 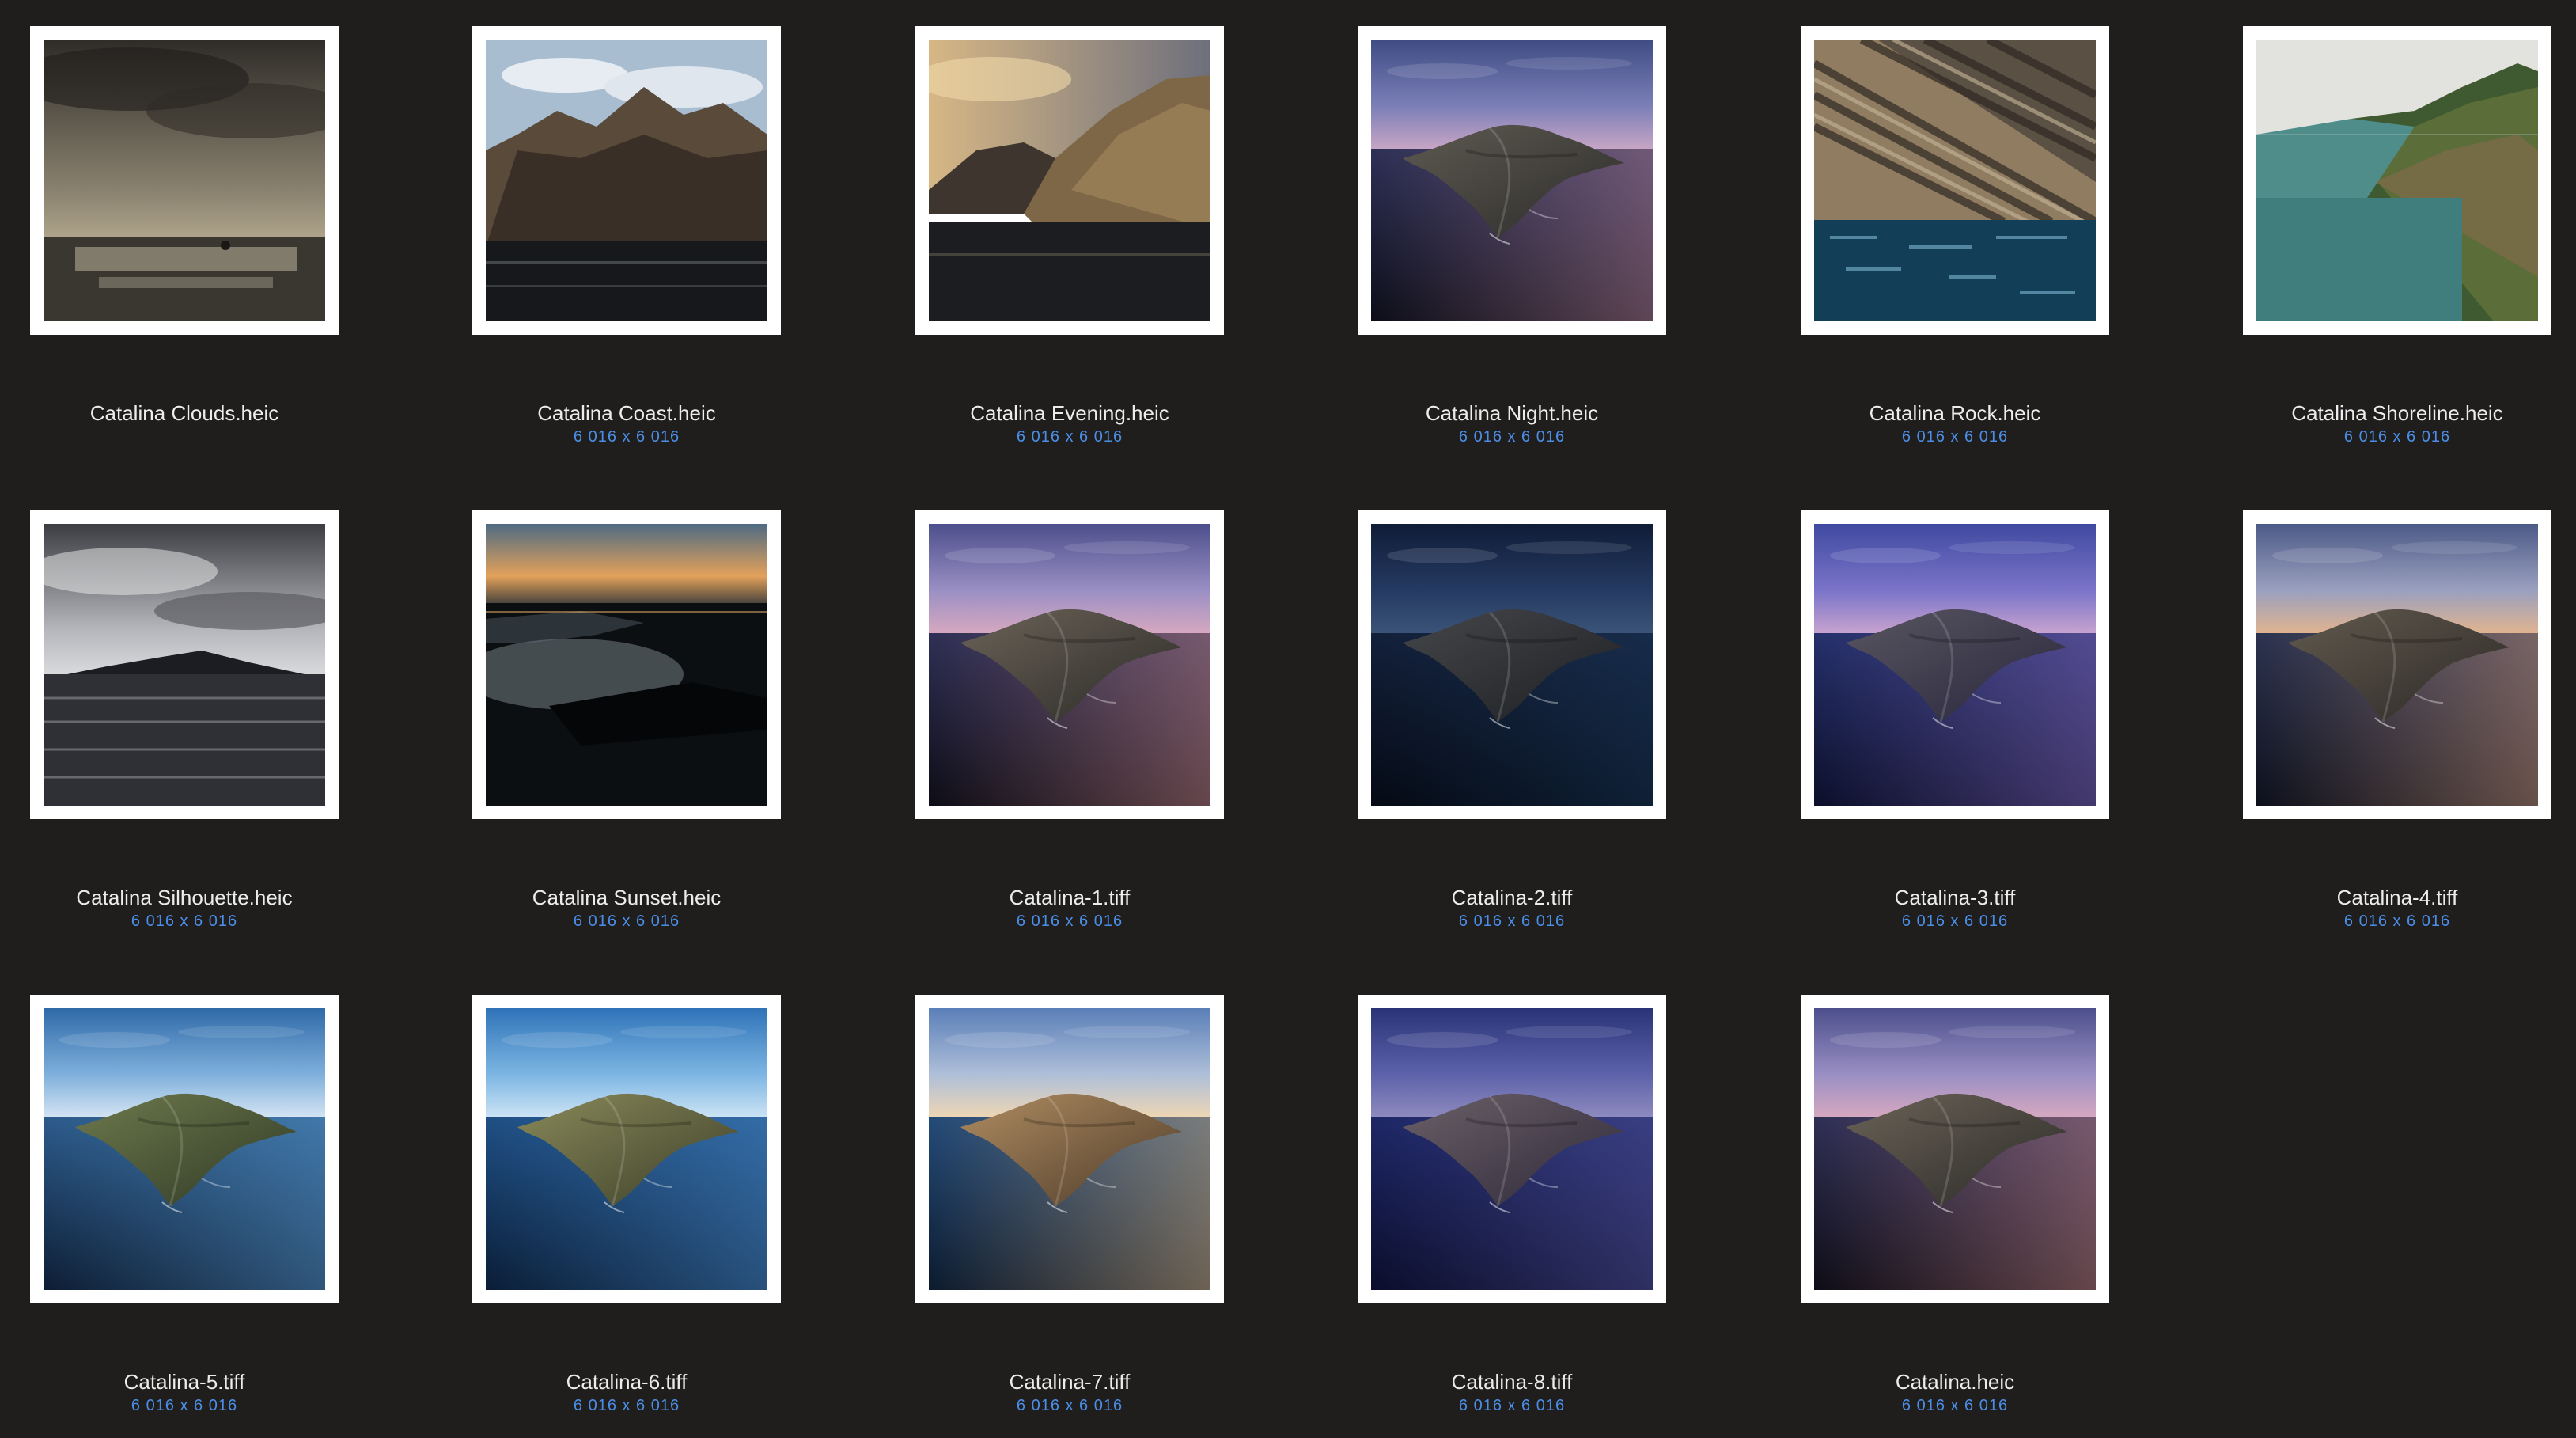 I want to click on file-name-label: Catalina Coast.heic, so click(x=626, y=413).